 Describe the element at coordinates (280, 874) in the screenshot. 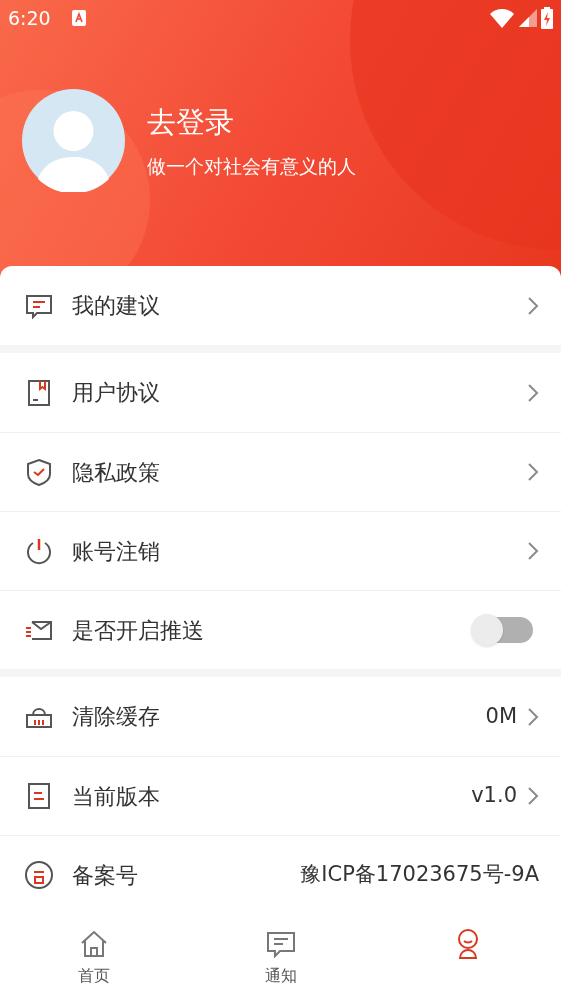

I see `settings-row: 备案号 豫ICP备17023675号-9A` at that location.